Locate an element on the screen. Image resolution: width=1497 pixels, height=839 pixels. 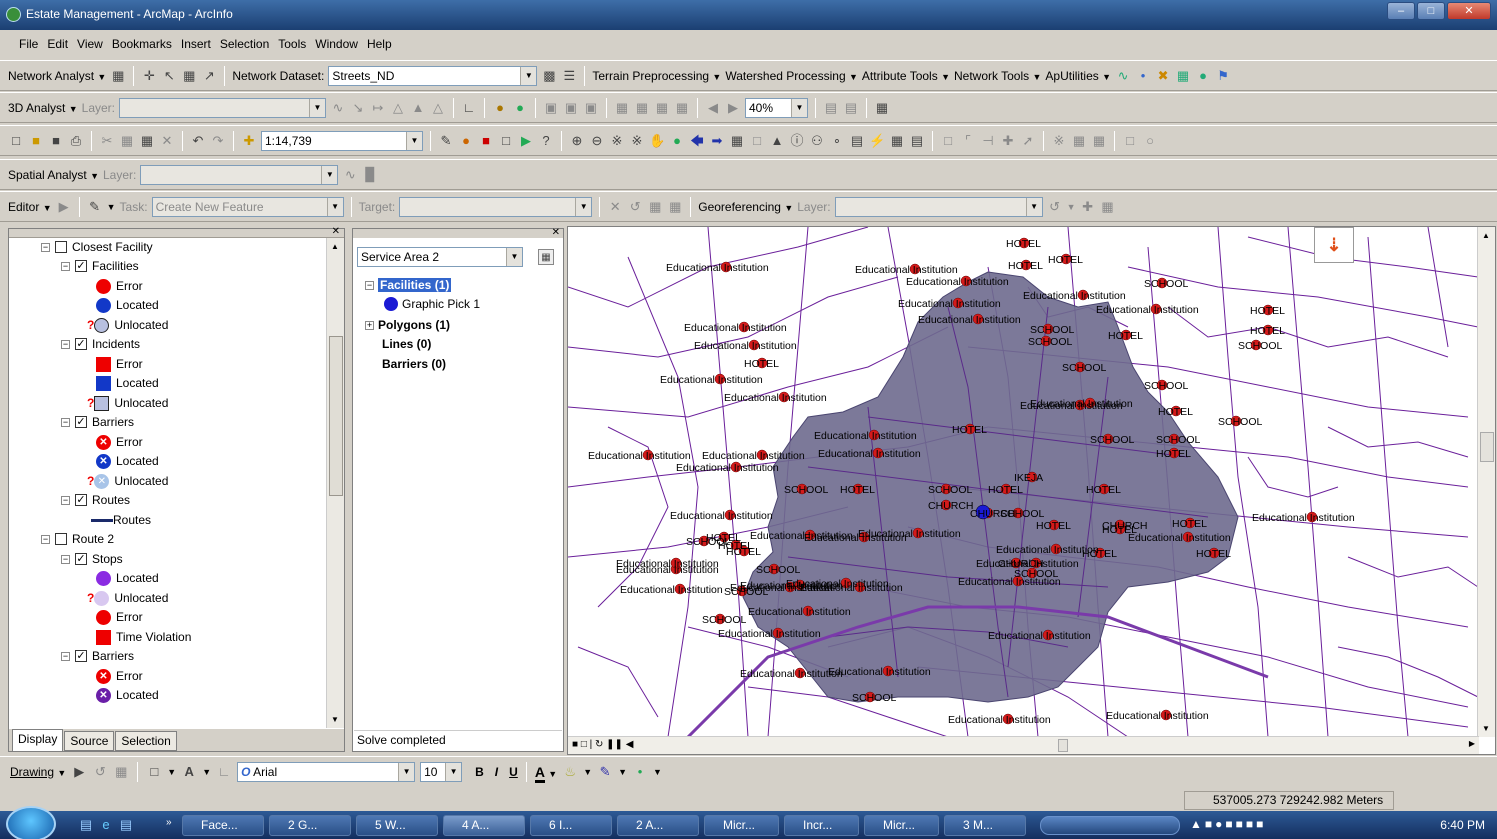
zoom-out-tool-icon: ⊖ is located at coordinates (597, 141).